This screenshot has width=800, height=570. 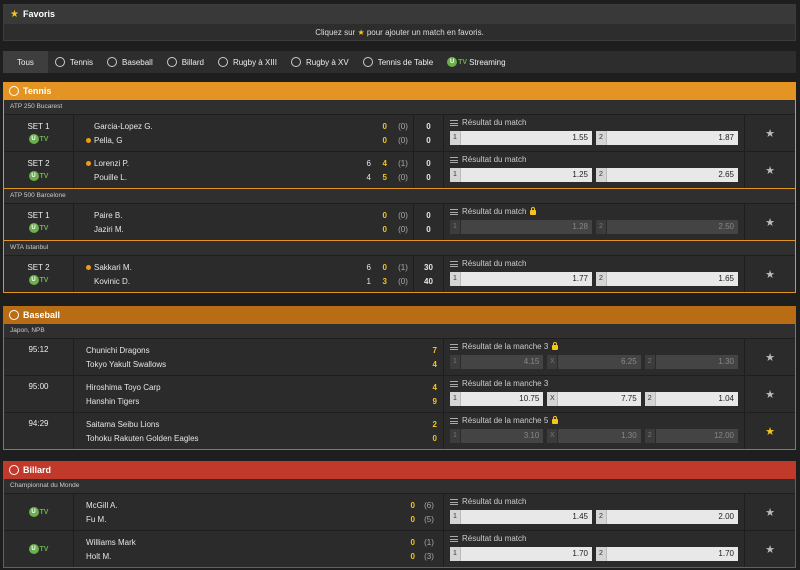 I want to click on odds-row: 1 1.70 2 1.70, so click(x=594, y=554).